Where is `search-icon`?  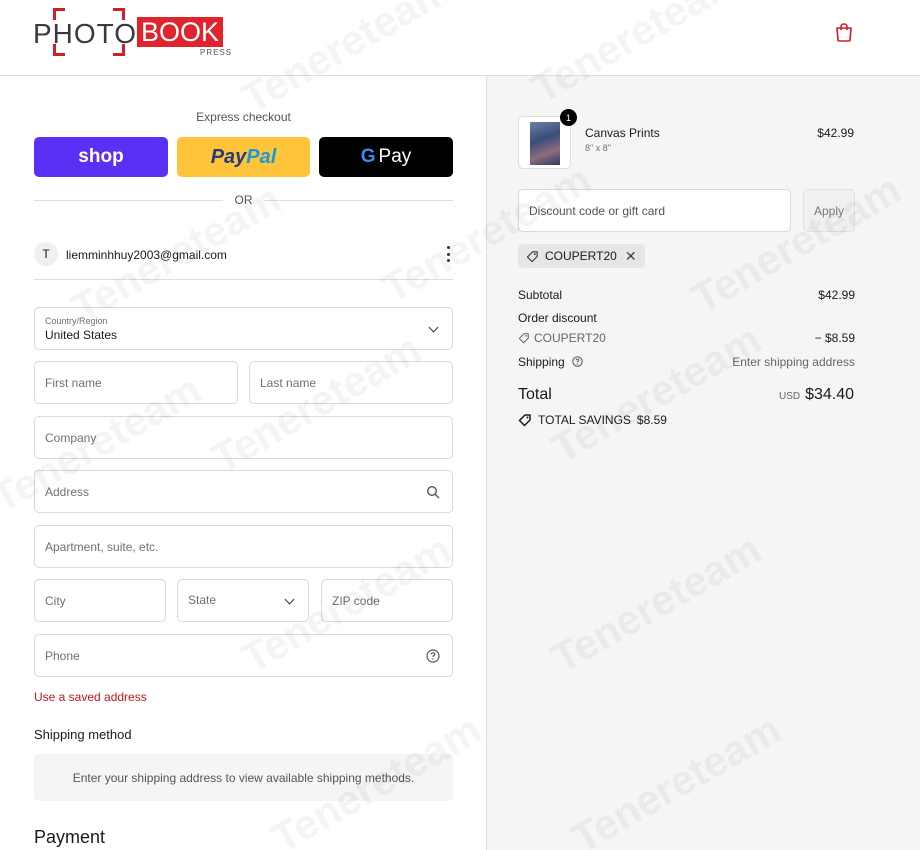 search-icon is located at coordinates (433, 492).